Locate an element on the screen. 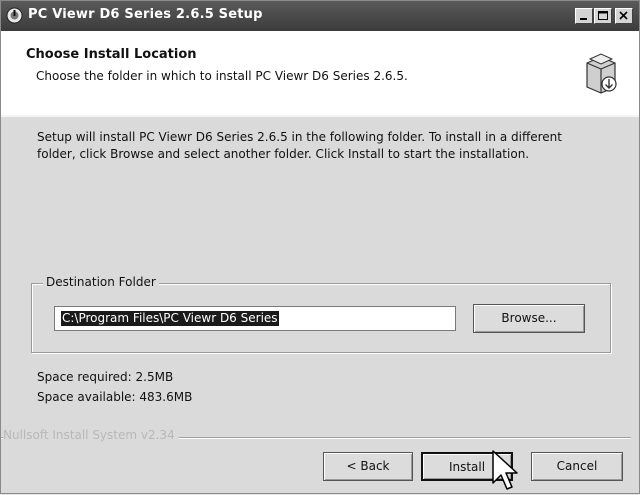 The height and width of the screenshot is (495, 640). title-bar: PC Viewr D6 Series 2.6.5 Setup is located at coordinates (320, 16).